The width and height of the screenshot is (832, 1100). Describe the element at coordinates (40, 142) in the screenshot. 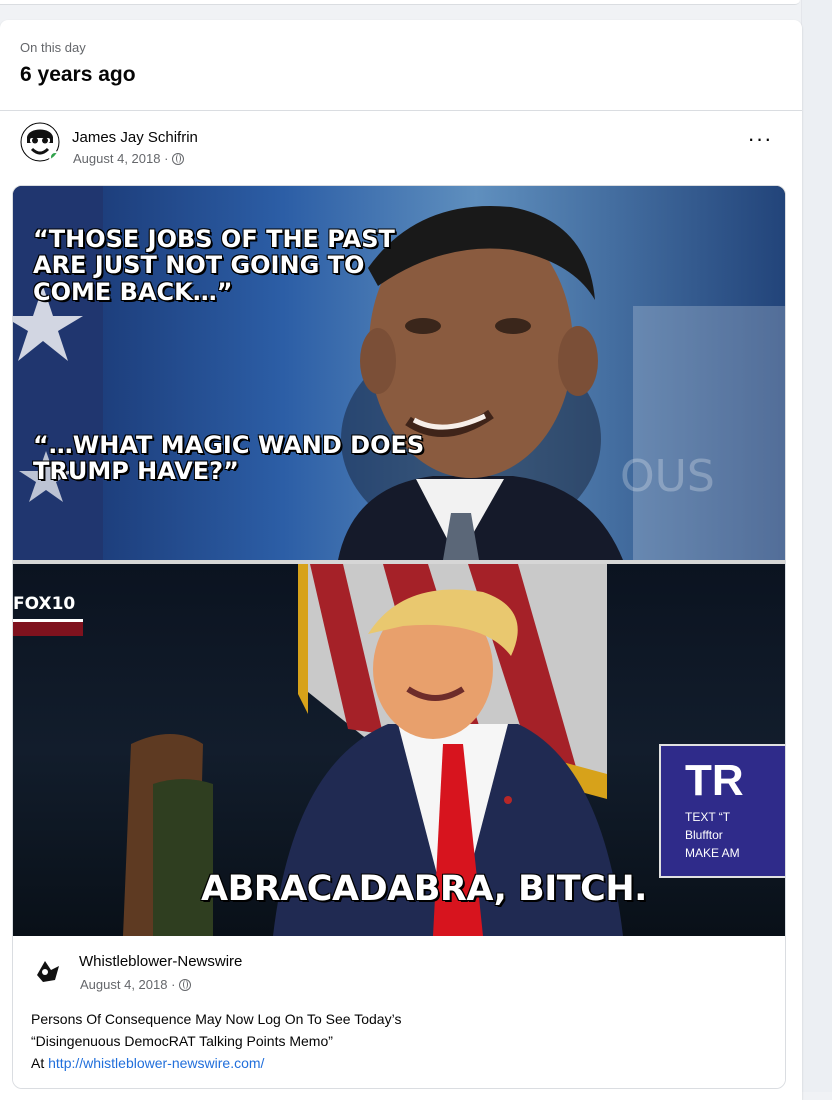

I see `author-avatar` at that location.